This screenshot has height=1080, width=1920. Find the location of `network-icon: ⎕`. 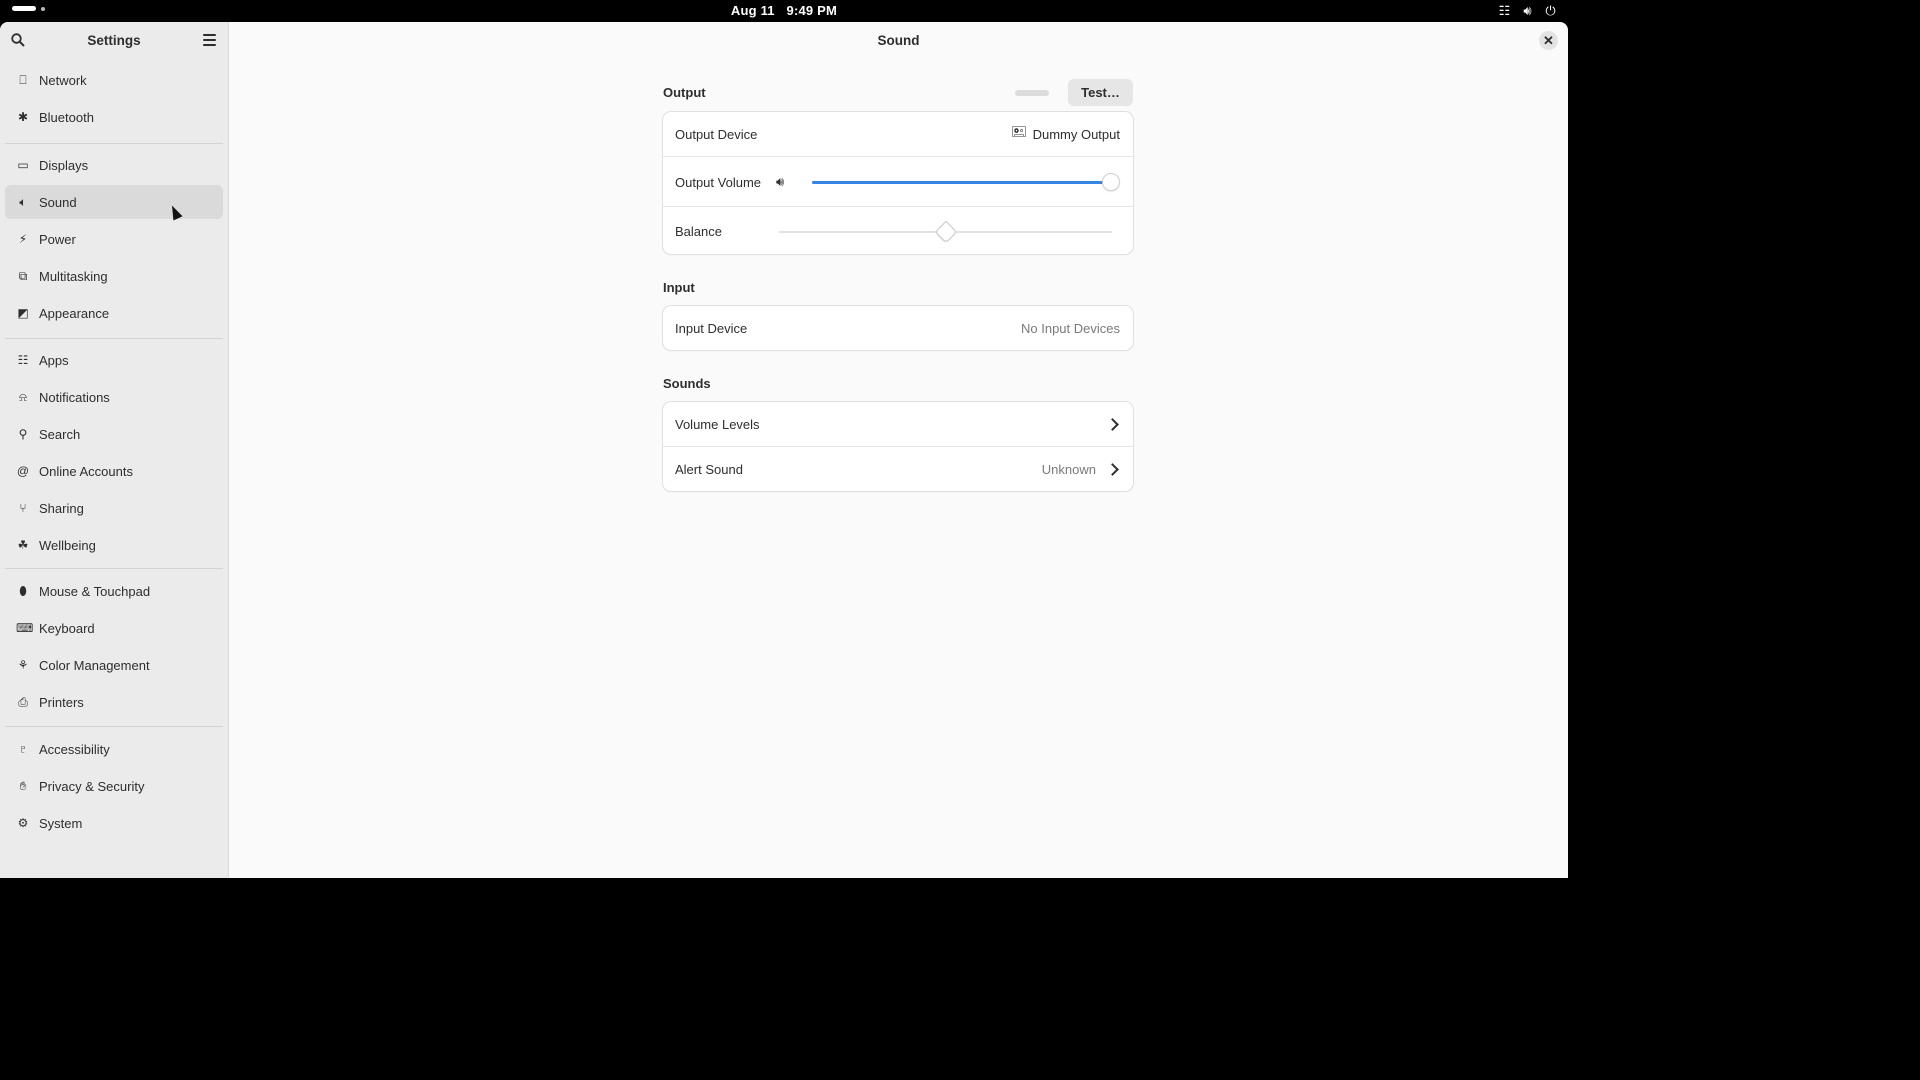

network-icon: ⎕ is located at coordinates (23, 80).